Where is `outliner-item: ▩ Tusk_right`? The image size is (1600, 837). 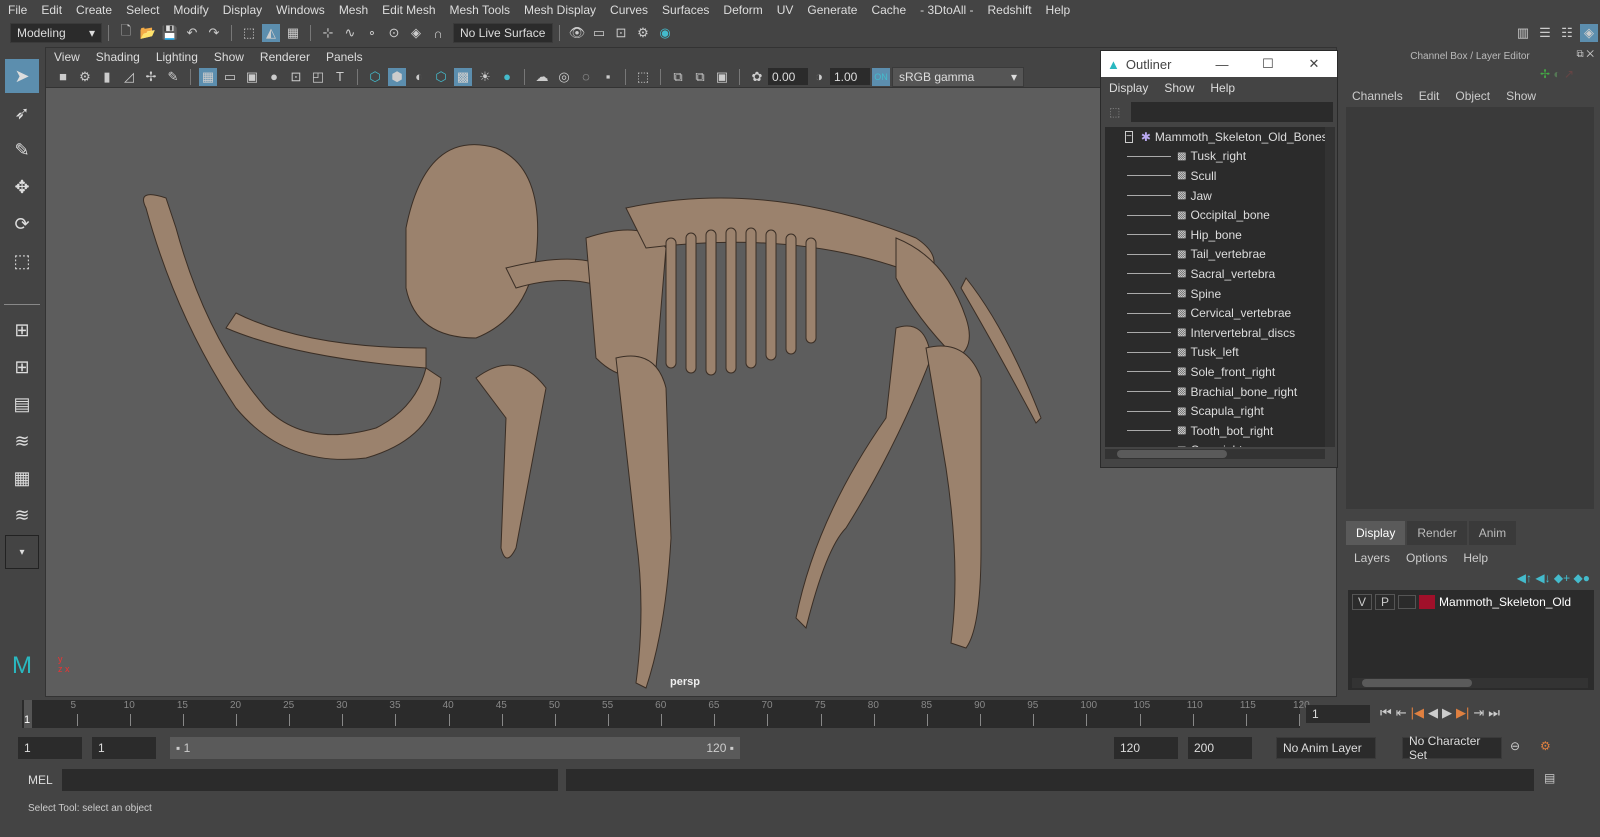 outliner-item: ▩ Tusk_right is located at coordinates (1215, 157).